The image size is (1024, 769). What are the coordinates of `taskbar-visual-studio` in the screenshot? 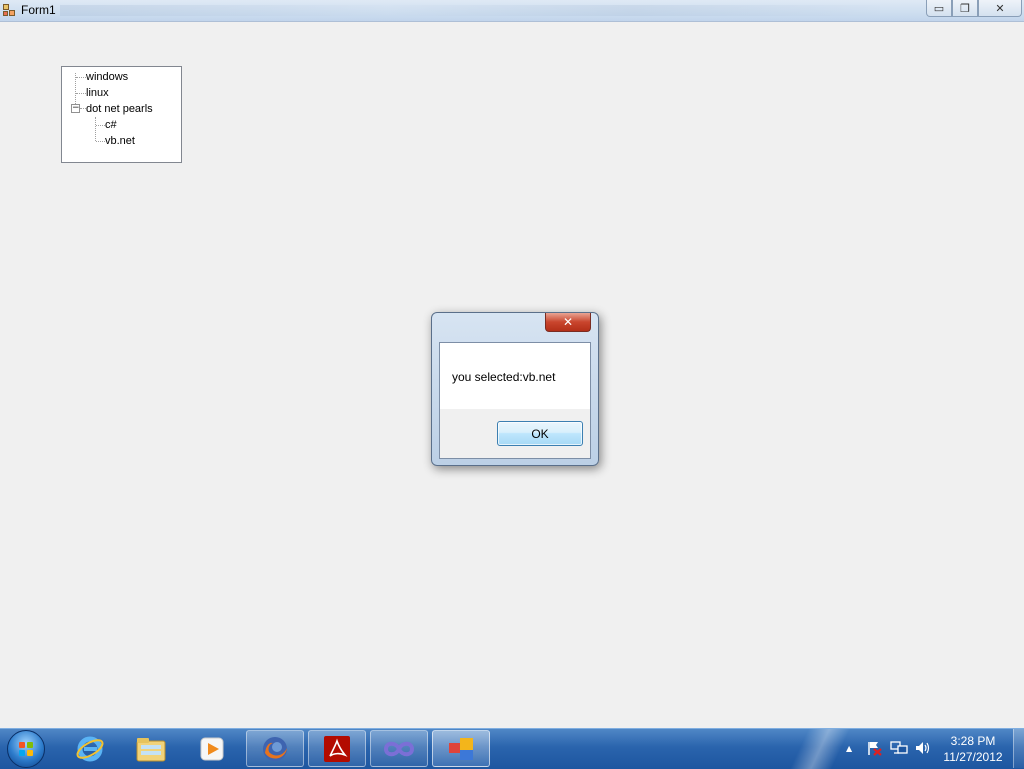 It's located at (399, 748).